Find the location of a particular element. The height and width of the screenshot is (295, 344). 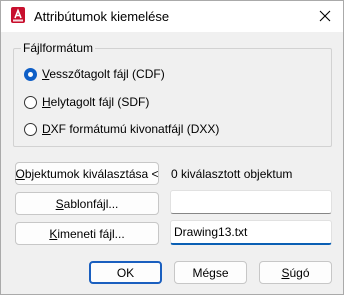

window-title: Attribútumok kiemelése is located at coordinates (102, 16).